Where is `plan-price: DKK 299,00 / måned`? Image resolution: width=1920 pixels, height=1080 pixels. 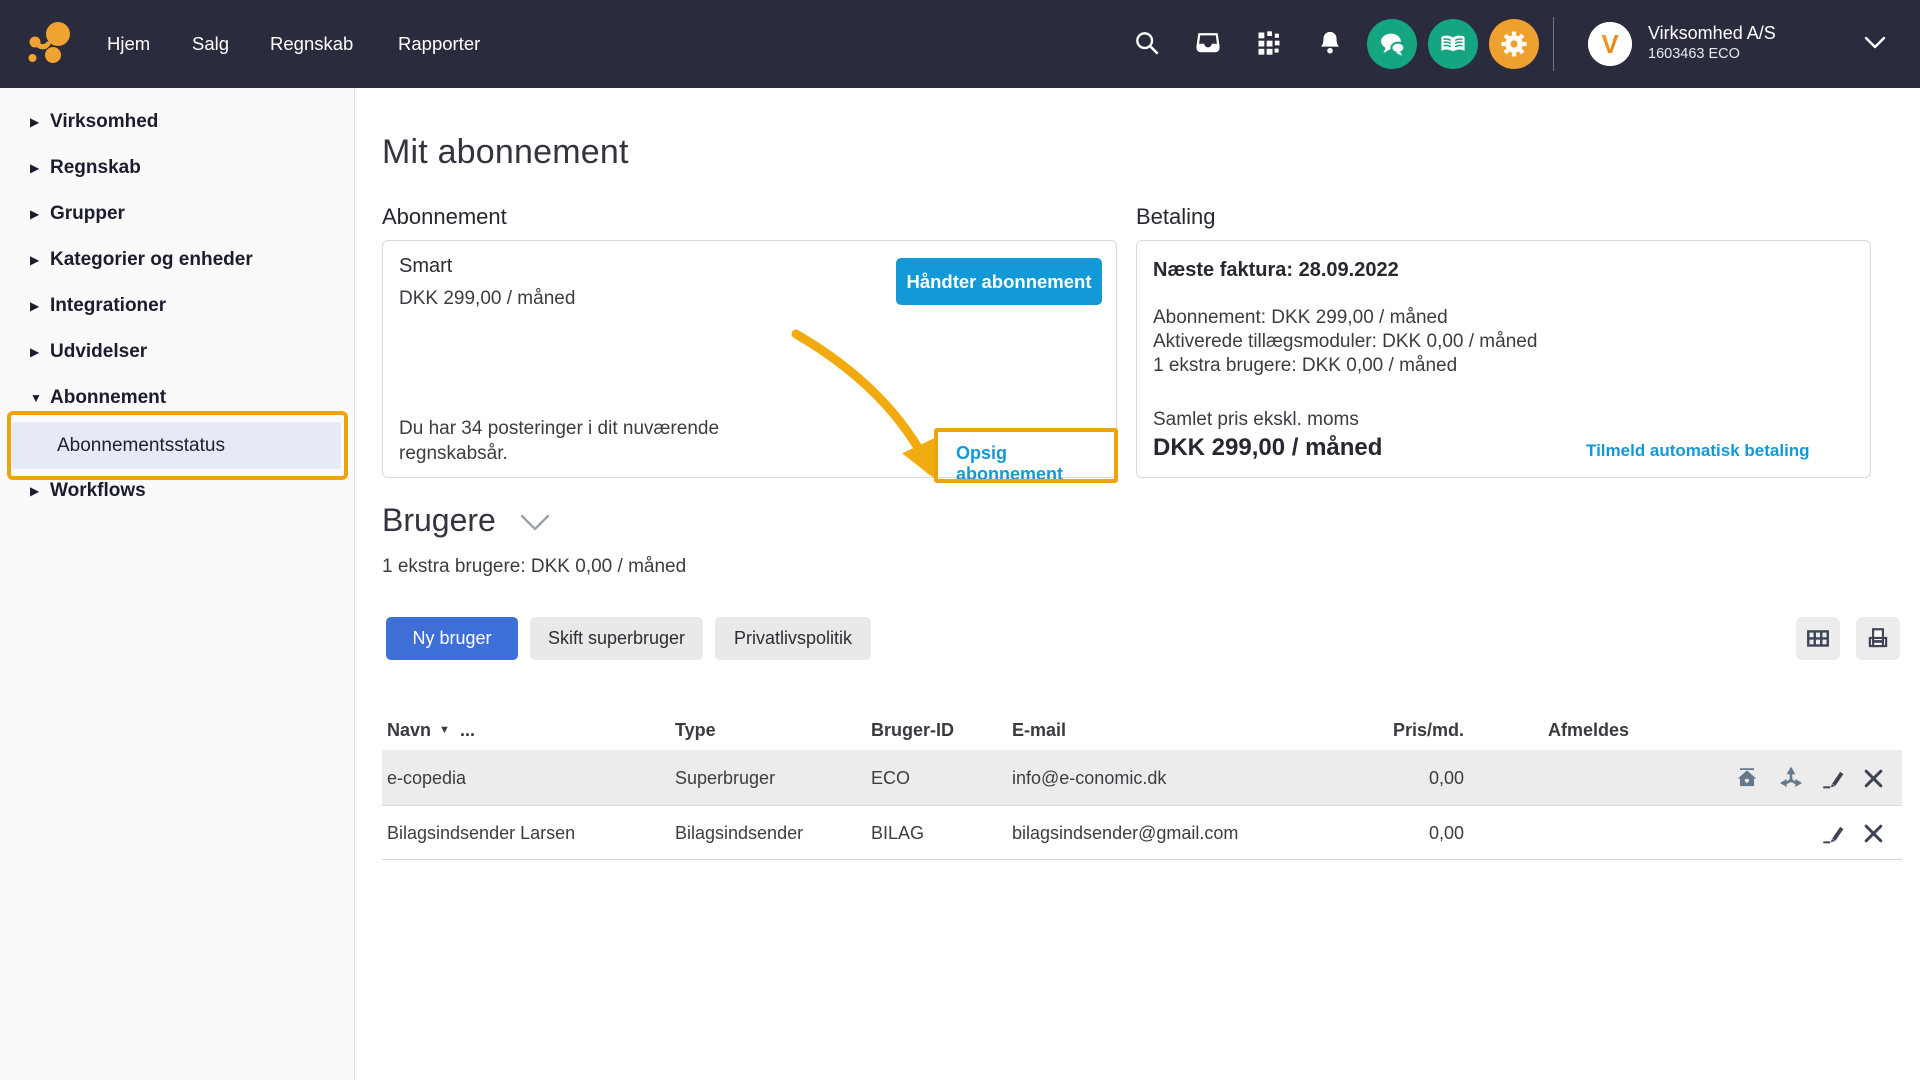 plan-price: DKK 299,00 / måned is located at coordinates (487, 298).